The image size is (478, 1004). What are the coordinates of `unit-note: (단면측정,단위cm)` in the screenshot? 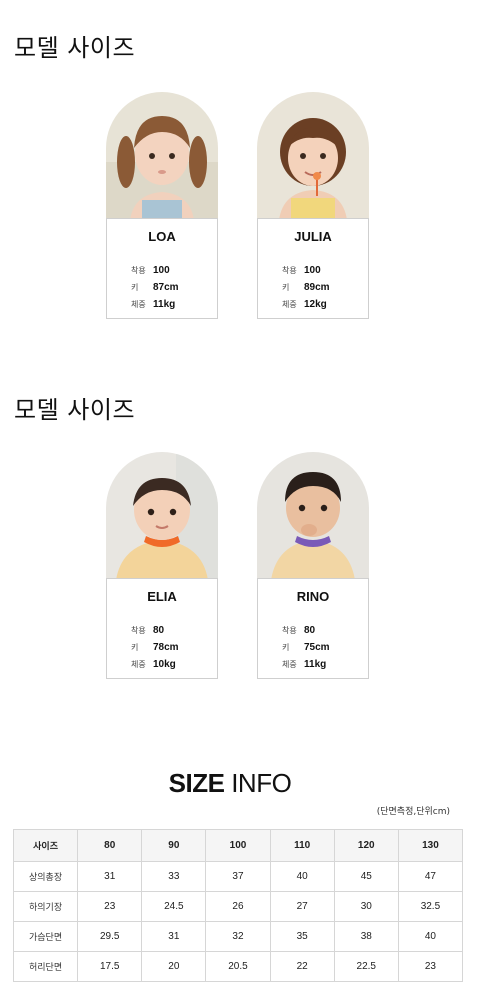 It's located at (413, 812).